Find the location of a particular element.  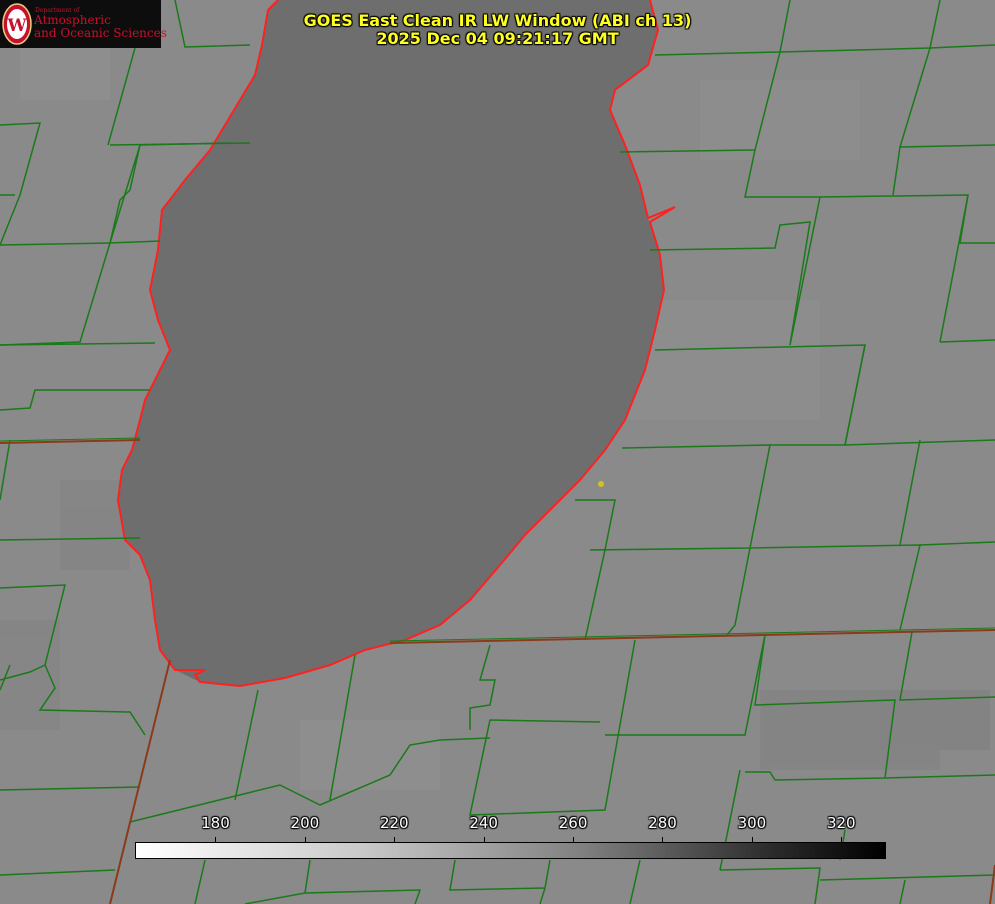

colorbar-tick-label: 180 is located at coordinates (215, 823).